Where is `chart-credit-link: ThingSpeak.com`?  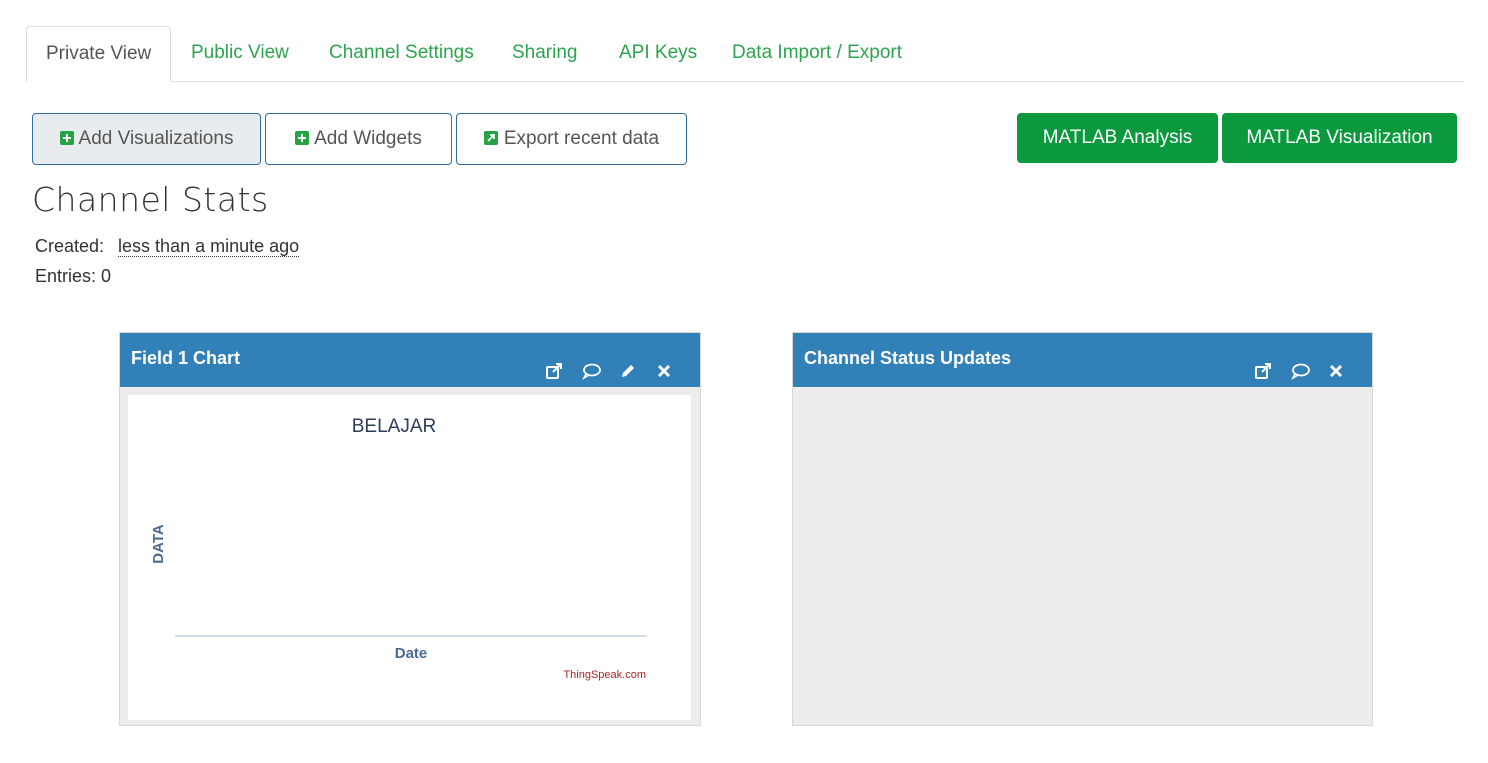 chart-credit-link: ThingSpeak.com is located at coordinates (604, 675).